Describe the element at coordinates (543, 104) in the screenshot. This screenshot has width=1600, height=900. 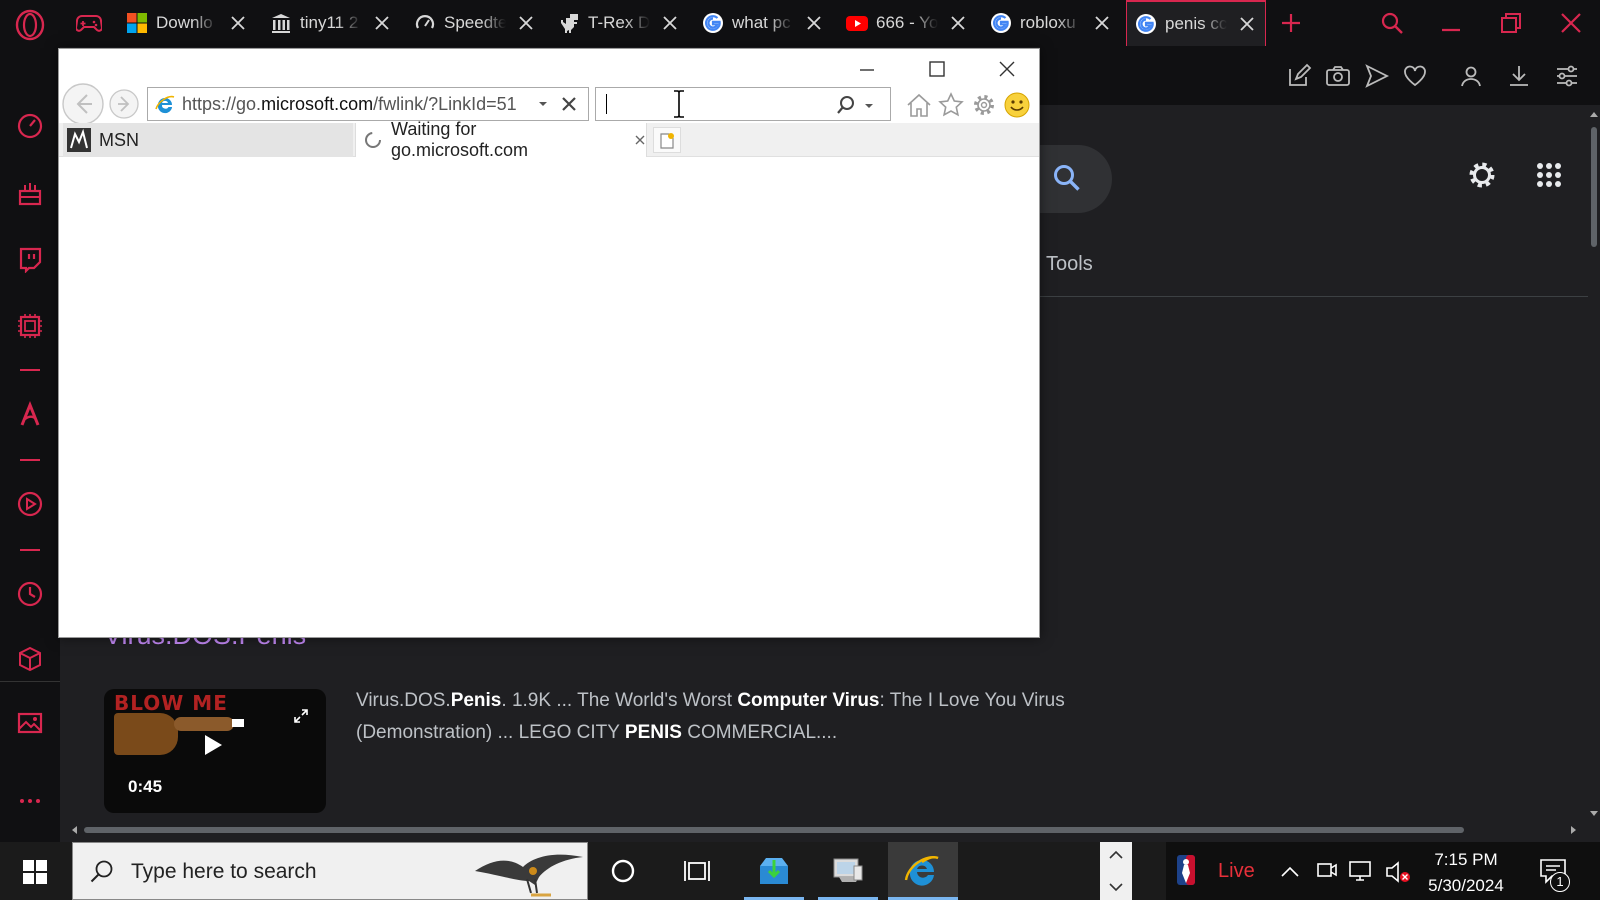
I see `address-dropdown-icon` at that location.